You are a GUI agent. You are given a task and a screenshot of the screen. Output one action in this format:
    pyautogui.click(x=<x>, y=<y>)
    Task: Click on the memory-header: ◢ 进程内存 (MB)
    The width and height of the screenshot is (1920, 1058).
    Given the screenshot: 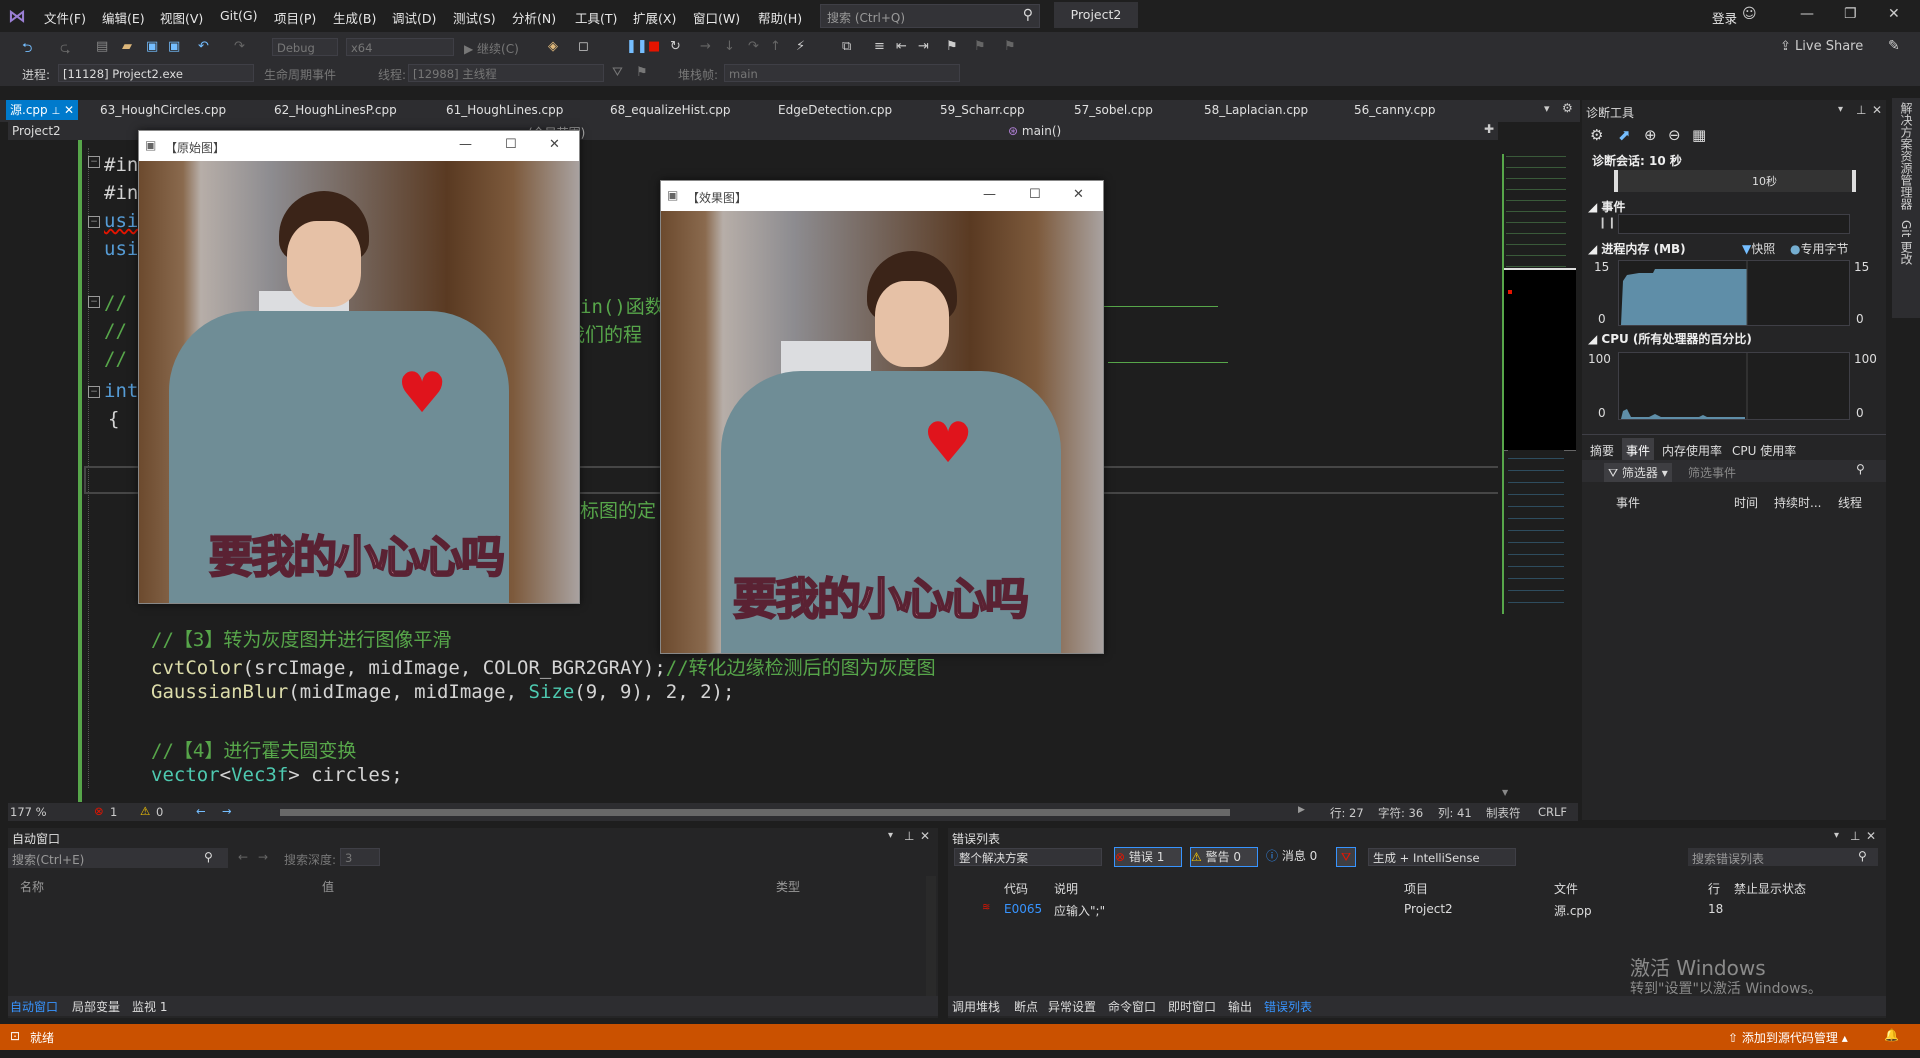 What is the action you would take?
    pyautogui.click(x=1637, y=248)
    